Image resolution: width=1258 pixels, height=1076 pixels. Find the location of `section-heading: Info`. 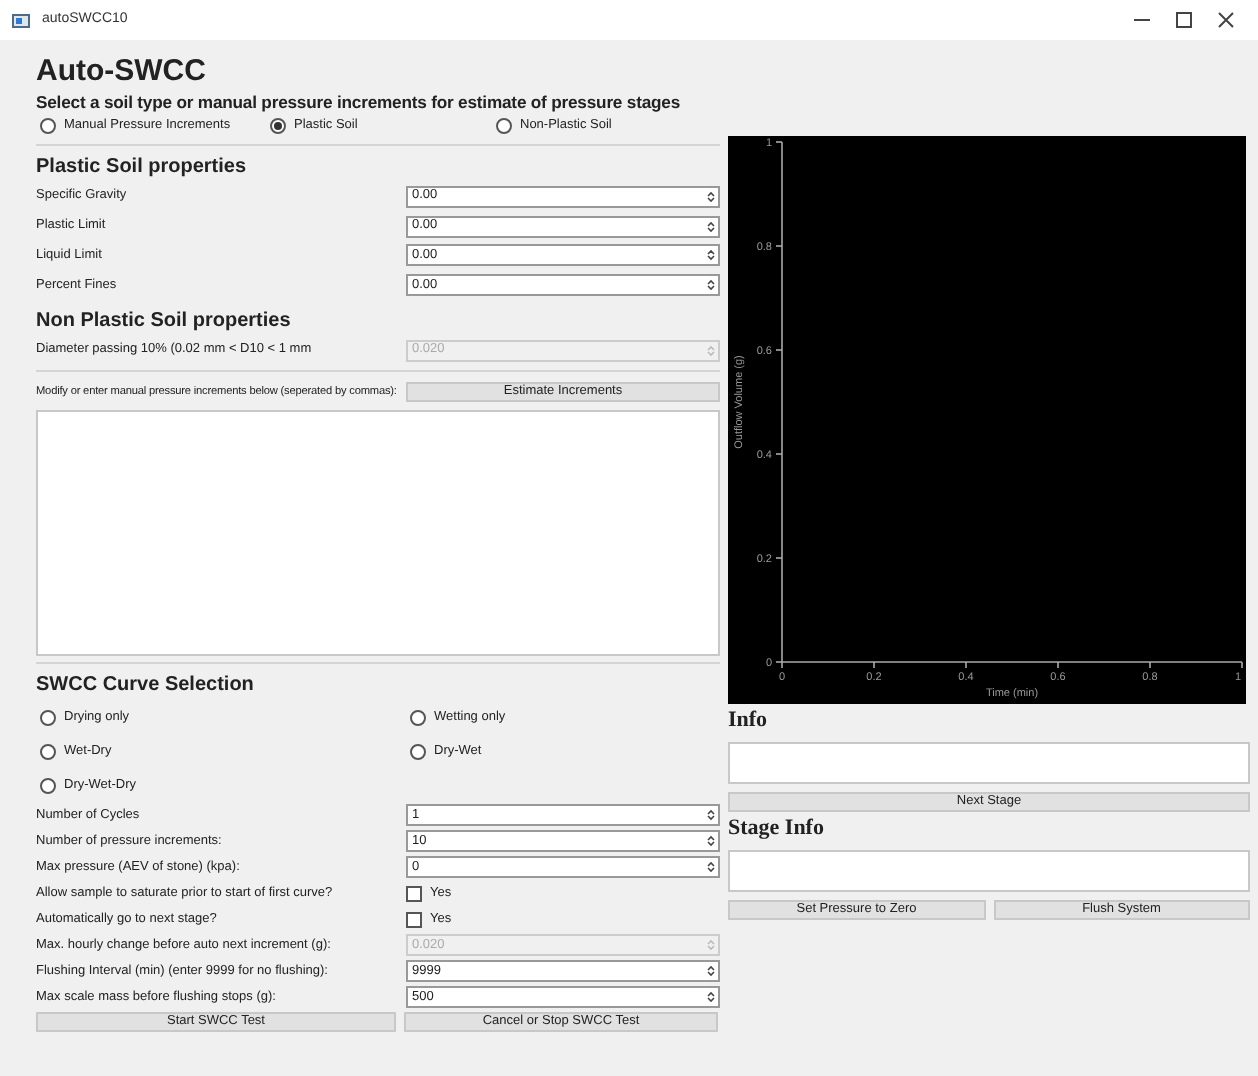

section-heading: Info is located at coordinates (749, 720).